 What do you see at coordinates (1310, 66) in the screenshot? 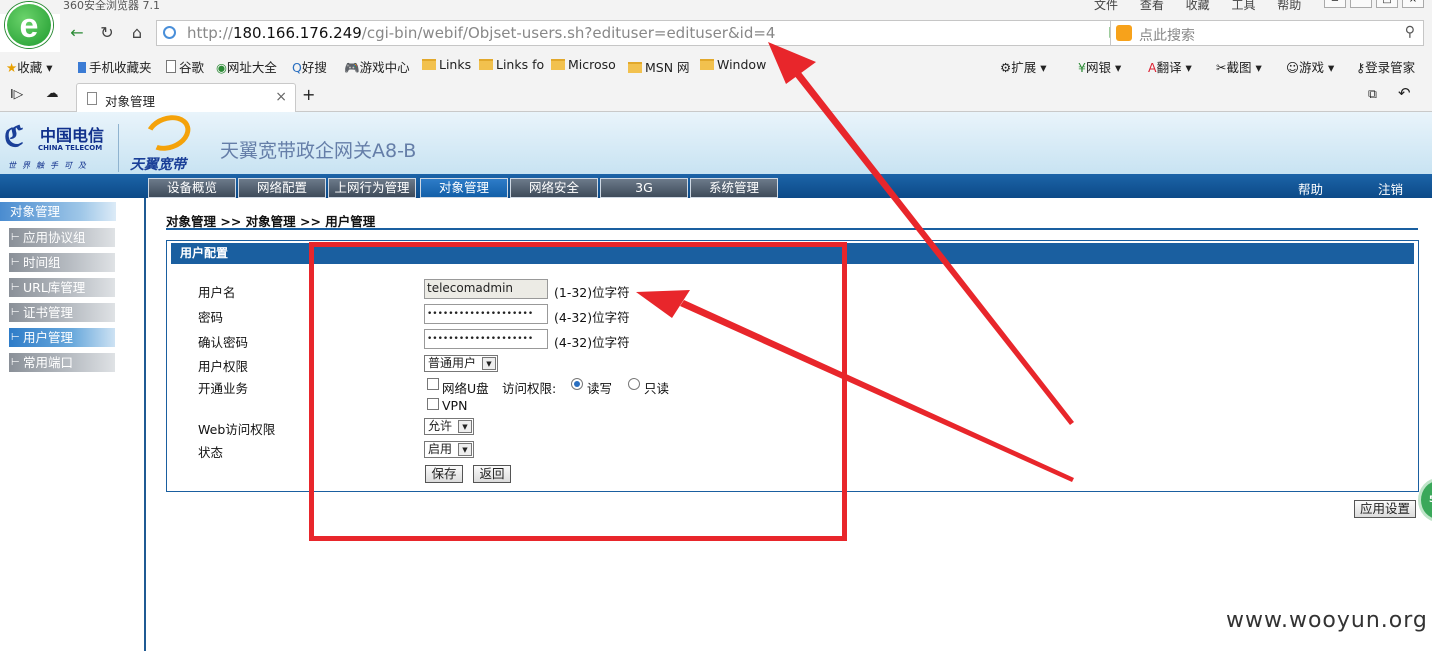
I see `games-button: ☺游戏 ▾` at bounding box center [1310, 66].